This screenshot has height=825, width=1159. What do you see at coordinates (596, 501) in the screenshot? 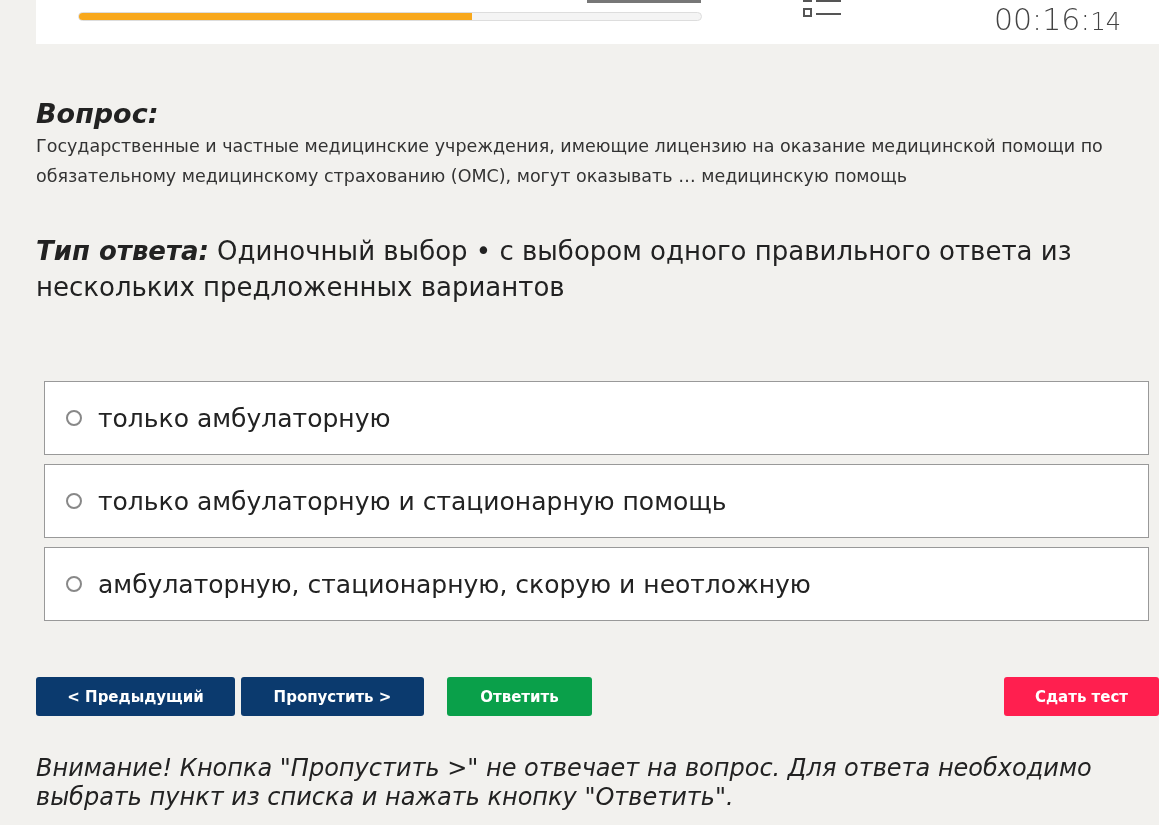
I see `answer-option: только амбулаторную и стационарную помощь` at bounding box center [596, 501].